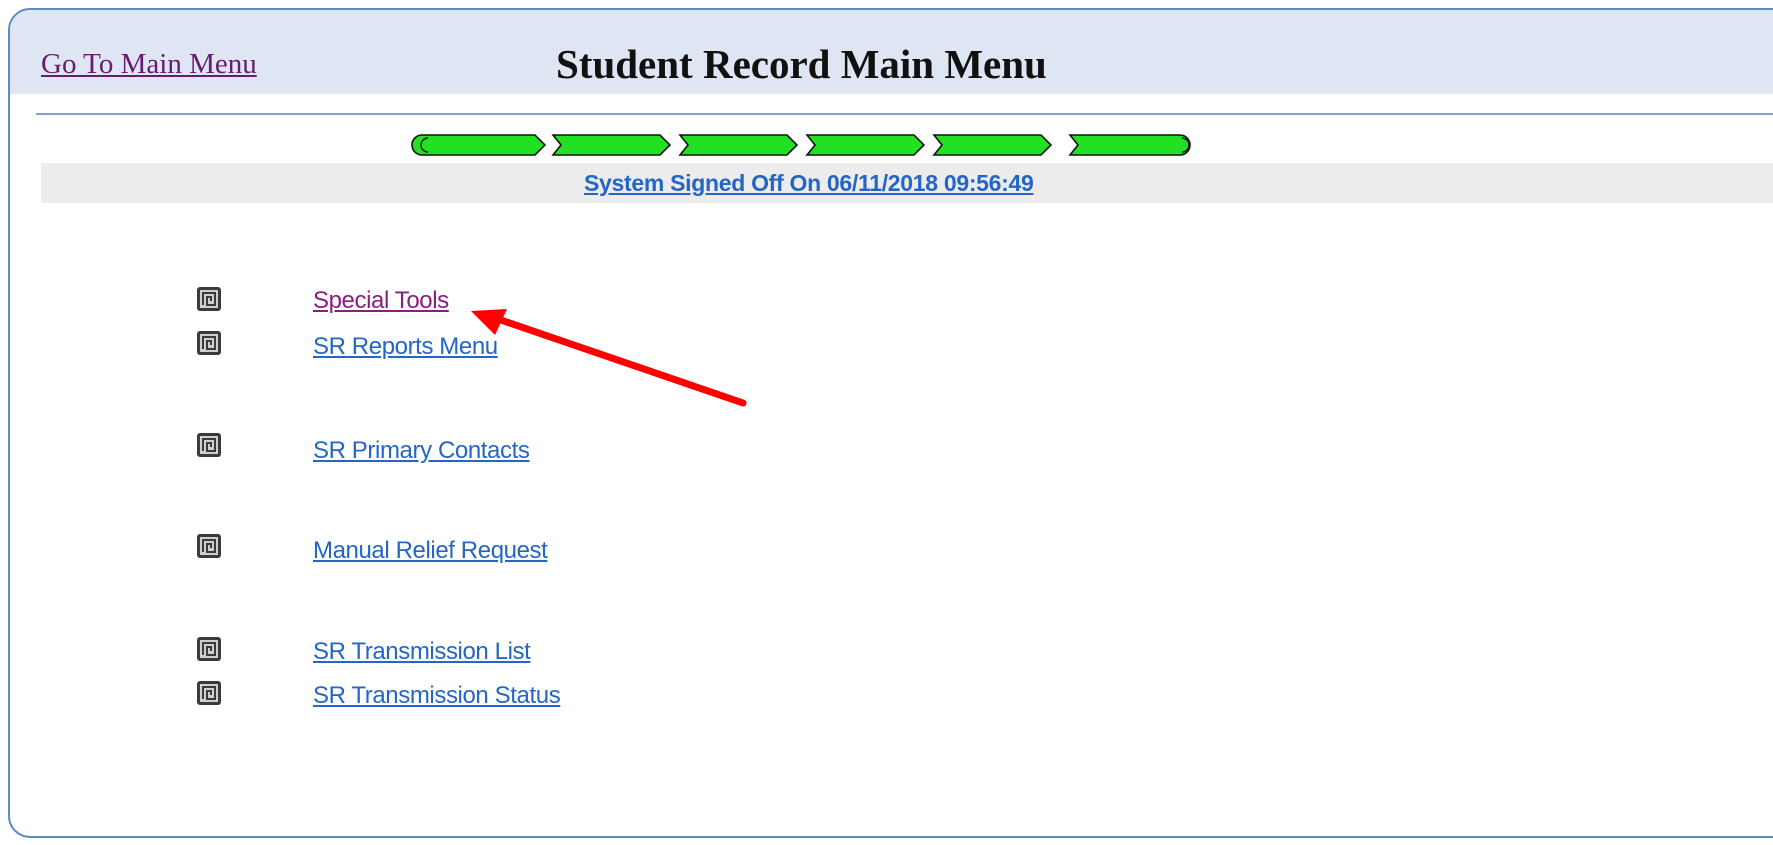 The width and height of the screenshot is (1773, 845). Describe the element at coordinates (430, 551) in the screenshot. I see `menu-item-manual-relief-request: Manual Relief Request` at that location.